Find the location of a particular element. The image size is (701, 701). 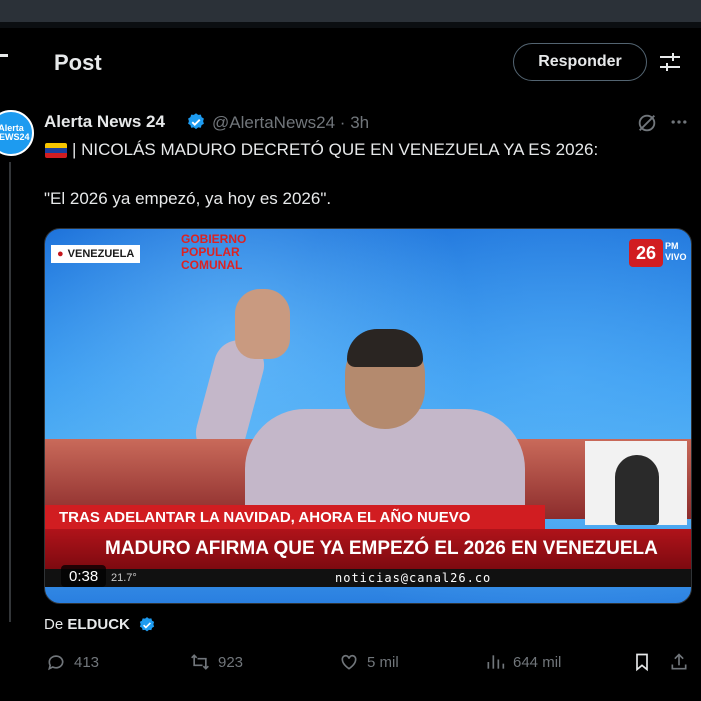

views-chart-icon is located at coordinates (496, 662).